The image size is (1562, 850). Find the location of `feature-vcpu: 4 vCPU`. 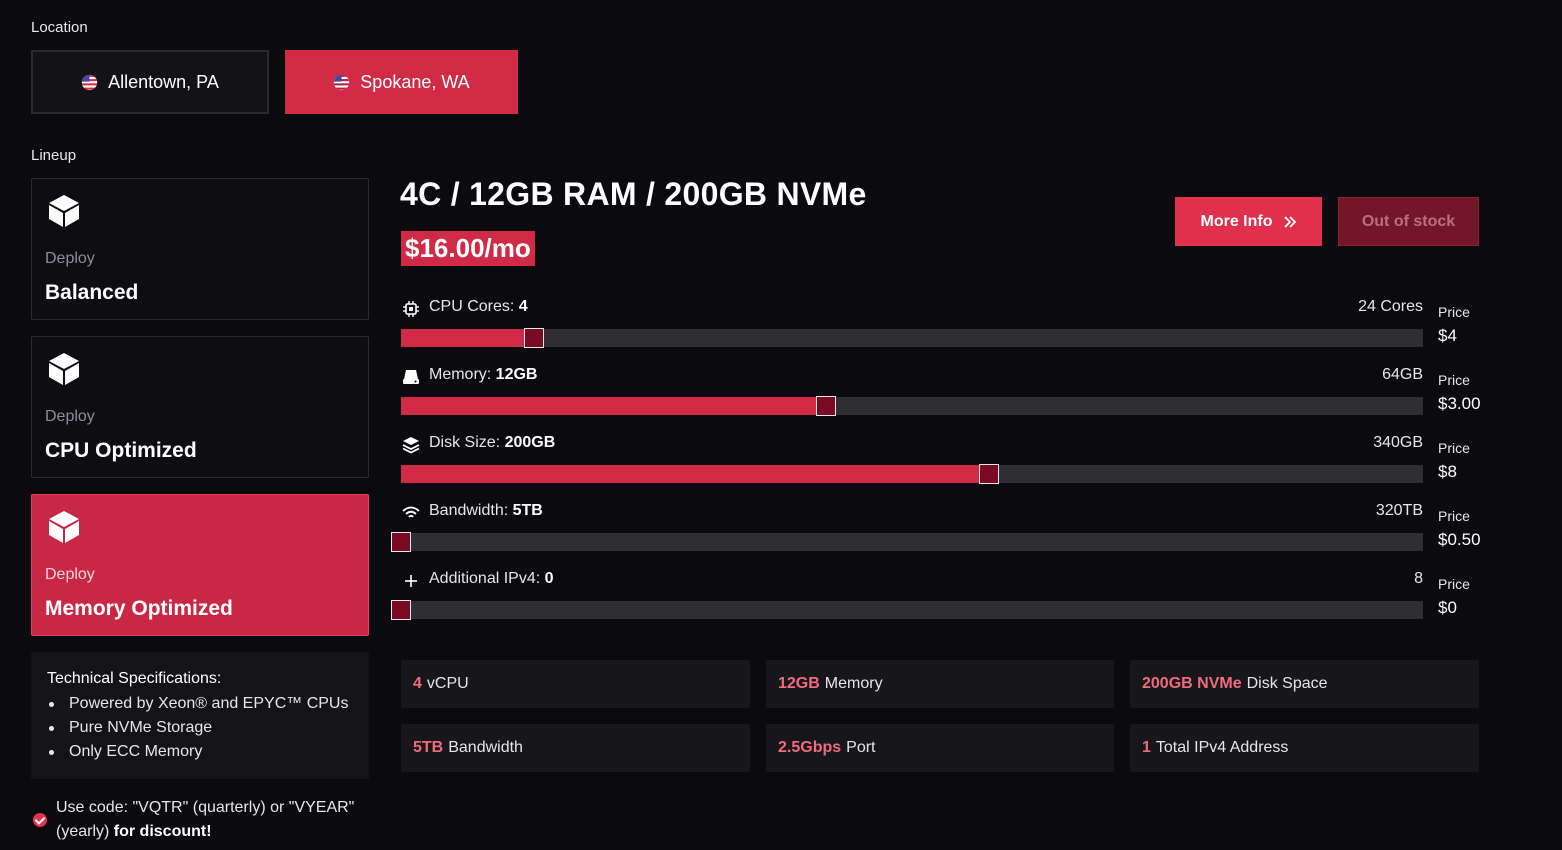

feature-vcpu: 4 vCPU is located at coordinates (575, 684).